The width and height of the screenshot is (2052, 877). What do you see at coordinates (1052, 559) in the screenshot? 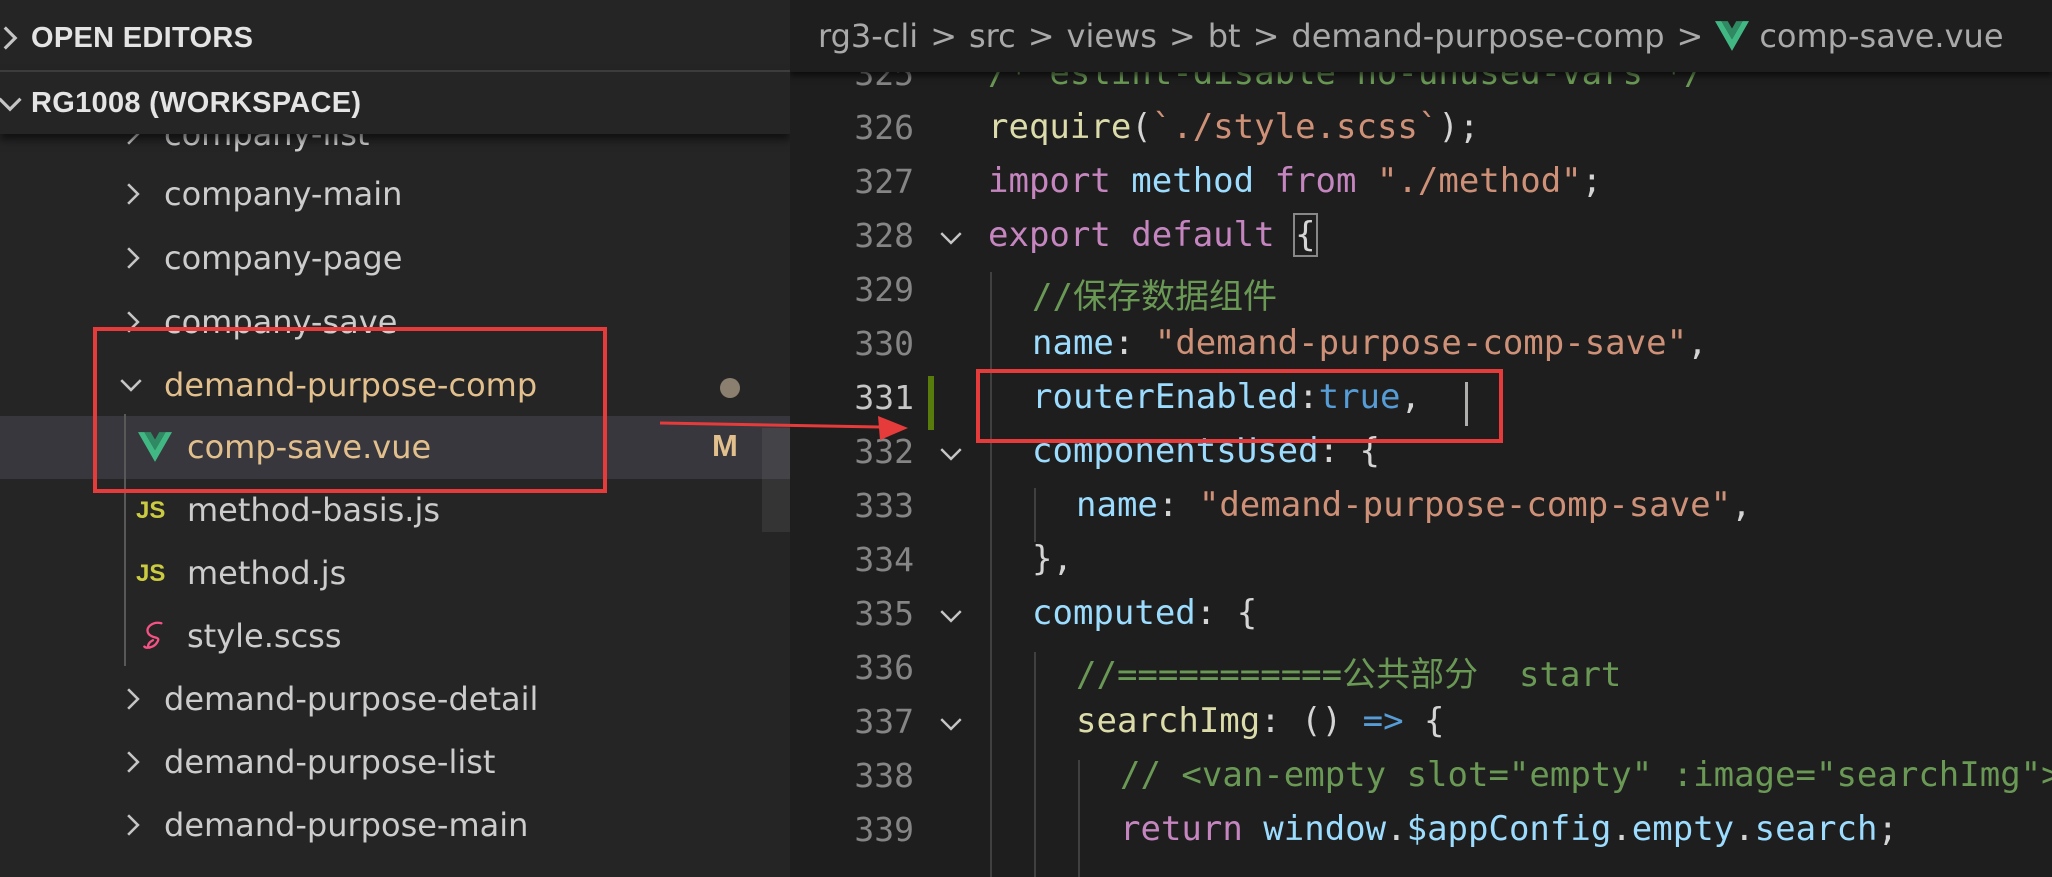
I see `code-text: },` at bounding box center [1052, 559].